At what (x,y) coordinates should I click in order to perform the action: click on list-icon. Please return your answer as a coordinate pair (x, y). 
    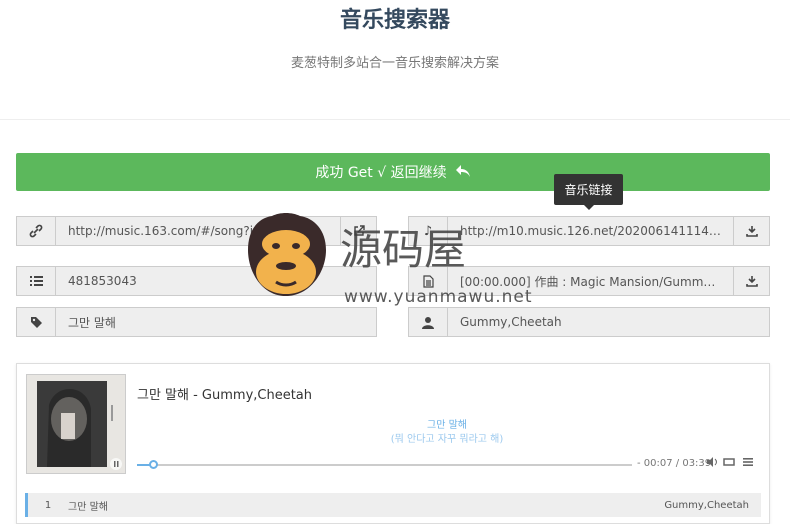
    Looking at the image, I should click on (36, 281).